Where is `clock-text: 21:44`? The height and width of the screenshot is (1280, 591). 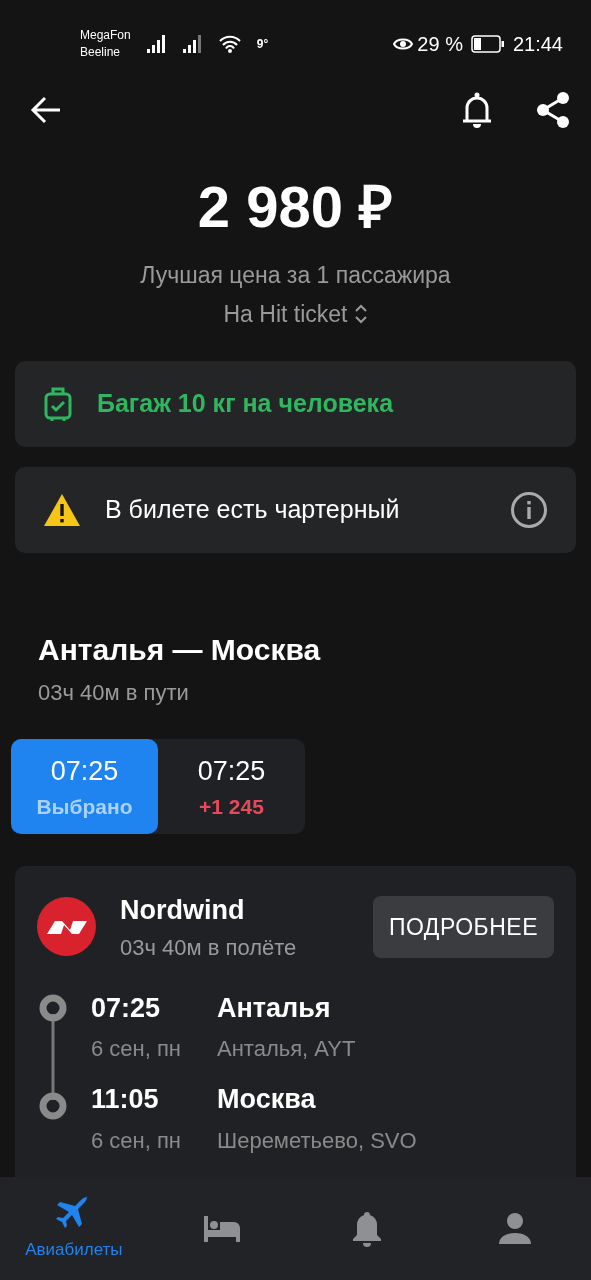 clock-text: 21:44 is located at coordinates (537, 44).